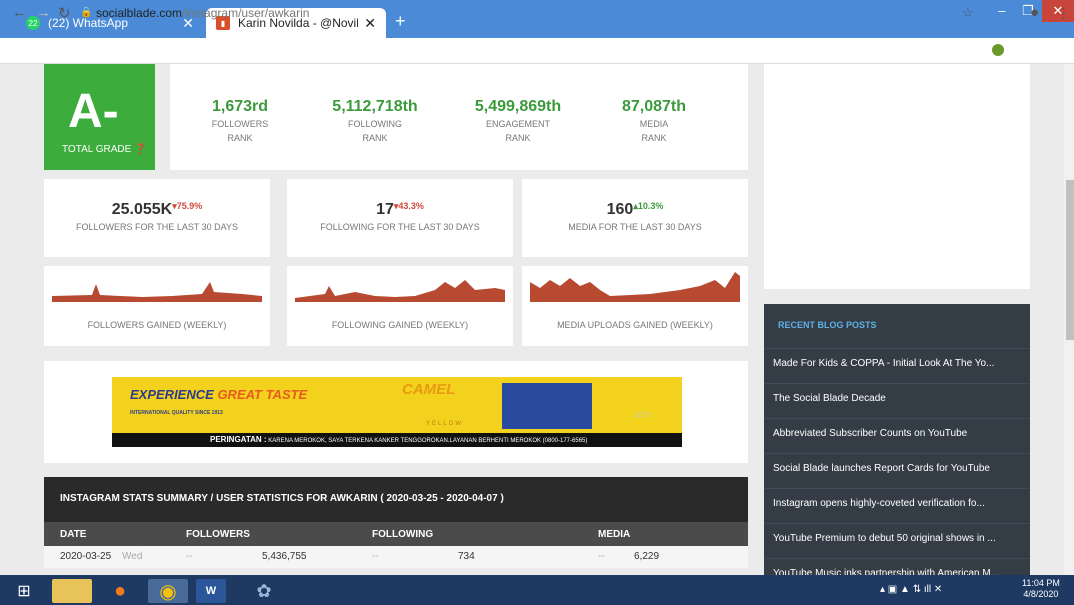 This screenshot has width=1074, height=605. I want to click on followers-sparkline, so click(157, 292).